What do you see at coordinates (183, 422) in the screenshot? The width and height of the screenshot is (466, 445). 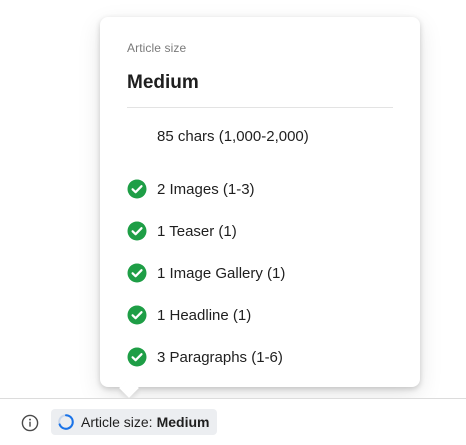 I see `chip-value: Medium` at bounding box center [183, 422].